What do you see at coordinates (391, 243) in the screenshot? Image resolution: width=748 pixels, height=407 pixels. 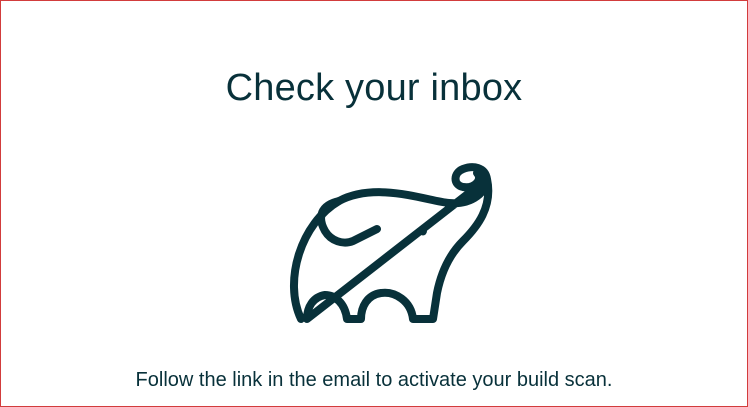 I see `gradle-elephant-icon` at bounding box center [391, 243].